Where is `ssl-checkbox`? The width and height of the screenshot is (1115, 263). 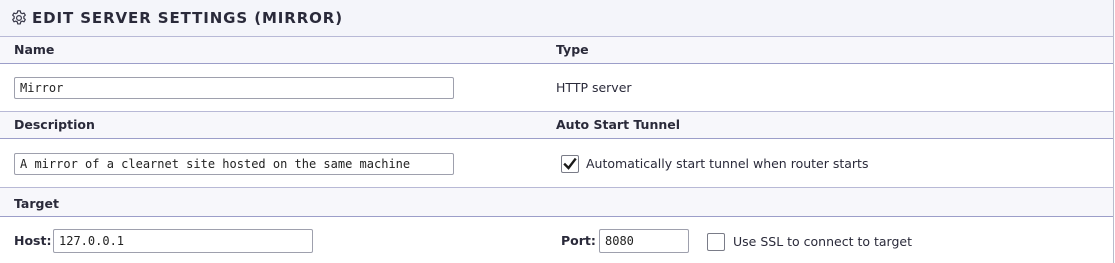
ssl-checkbox is located at coordinates (716, 242).